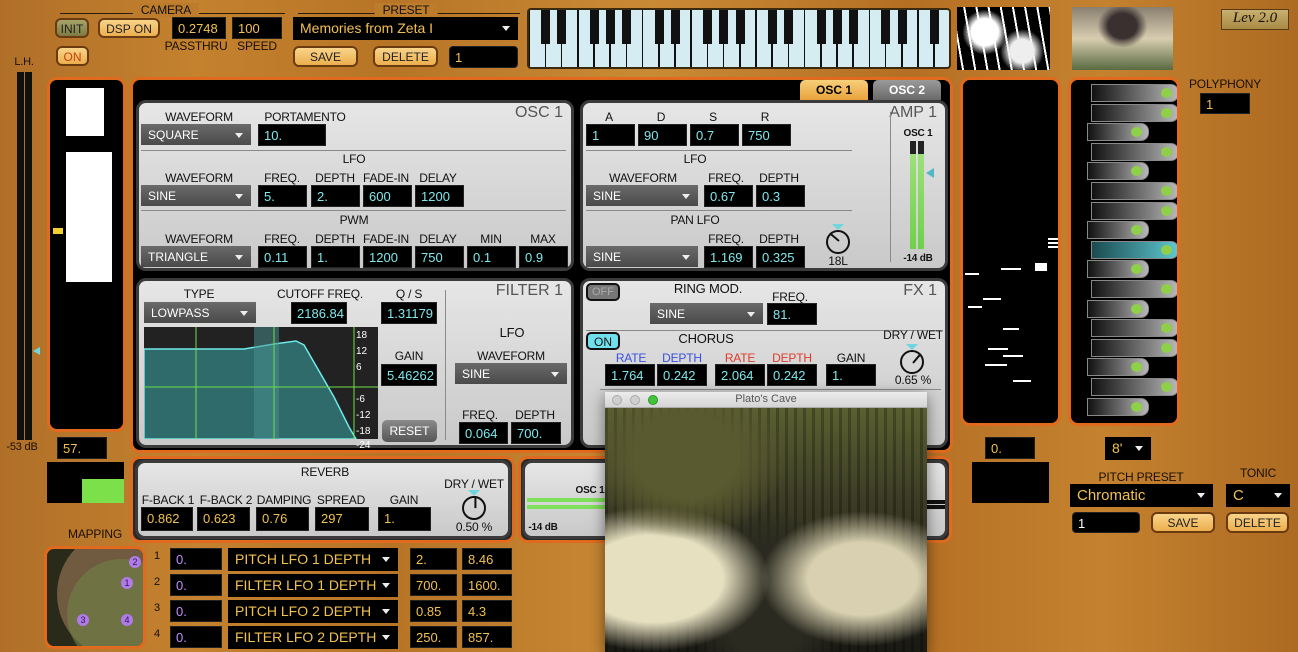 The height and width of the screenshot is (652, 1298). I want to click on filter-lfo-waveform-dropdown: SINE, so click(511, 373).